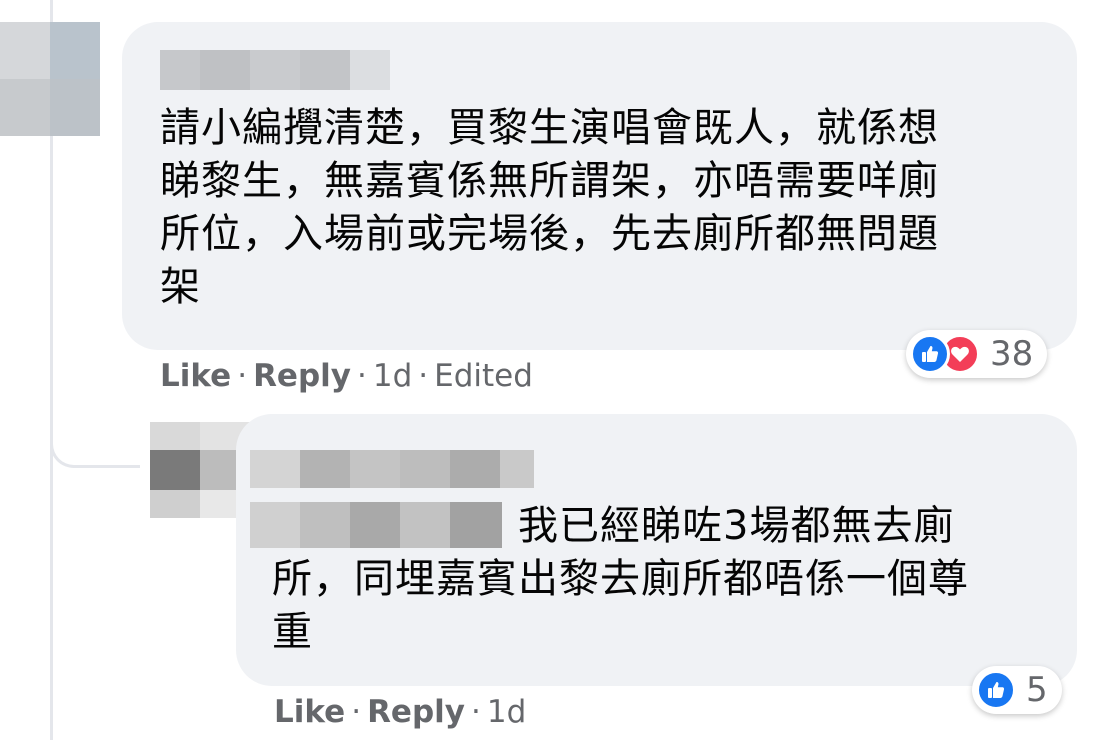 The width and height of the screenshot is (1100, 740). I want to click on reply-body: 我已經睇咗3場都無去廁 所，同埋嘉賓出黎去廁所都唔係一個尊 重, so click(620, 579).